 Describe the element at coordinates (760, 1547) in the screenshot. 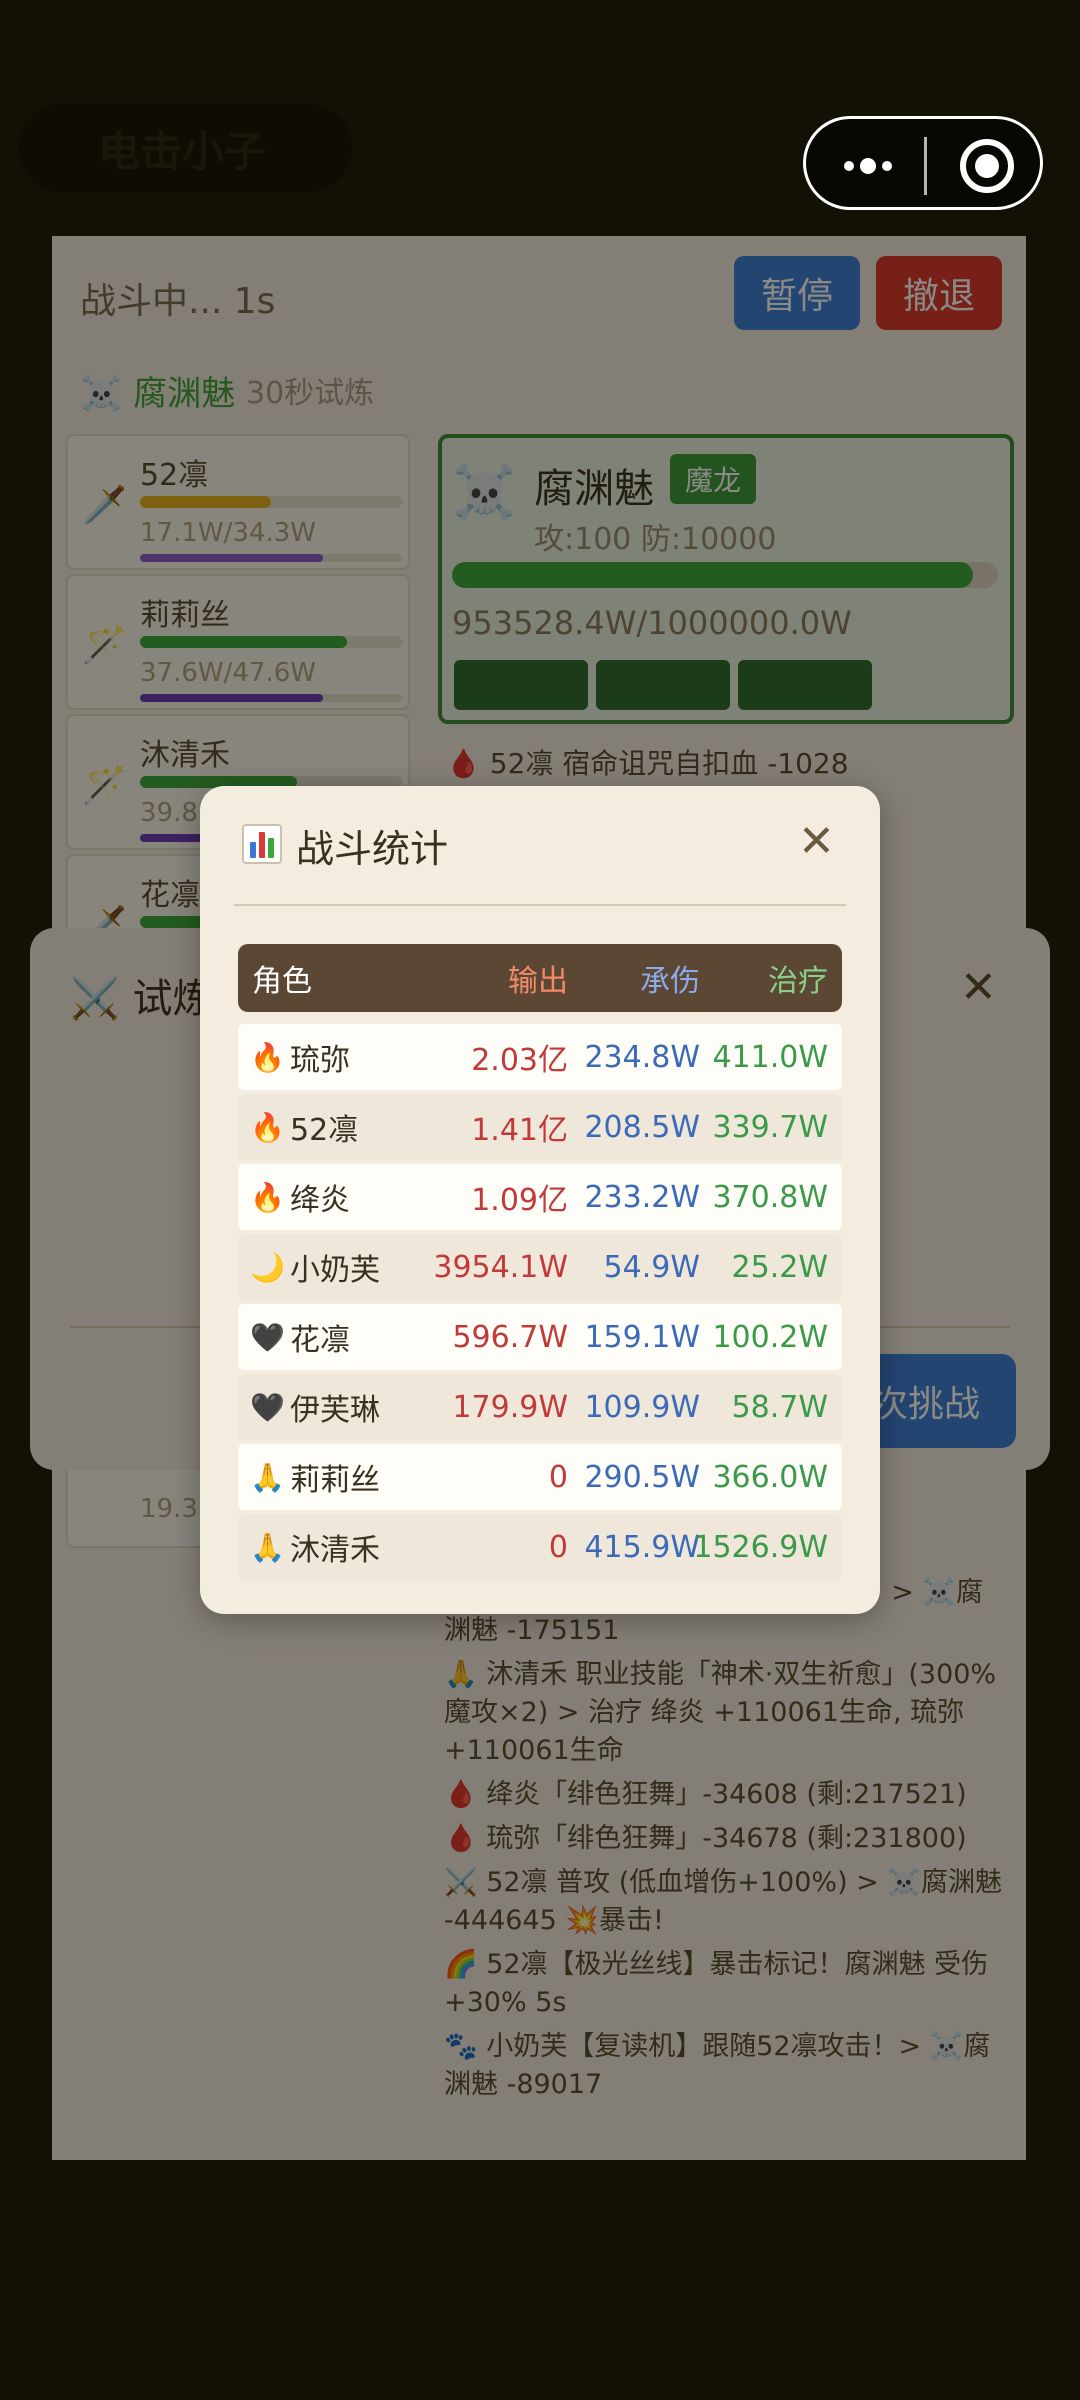

I see `heal-value: 1526.9W` at that location.